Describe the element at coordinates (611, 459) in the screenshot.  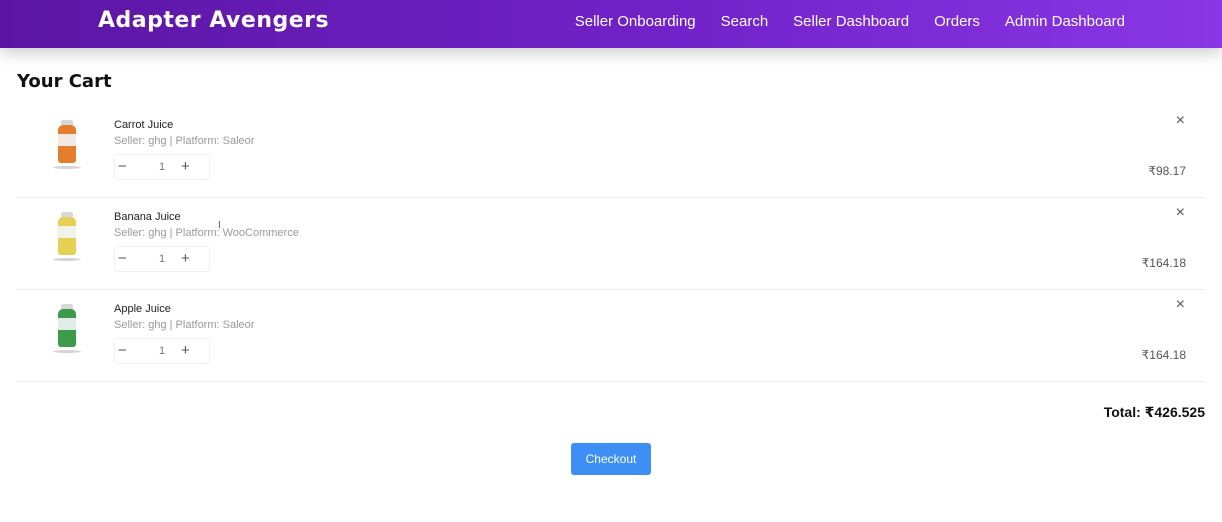
I see `checkout-button: Checkout` at that location.